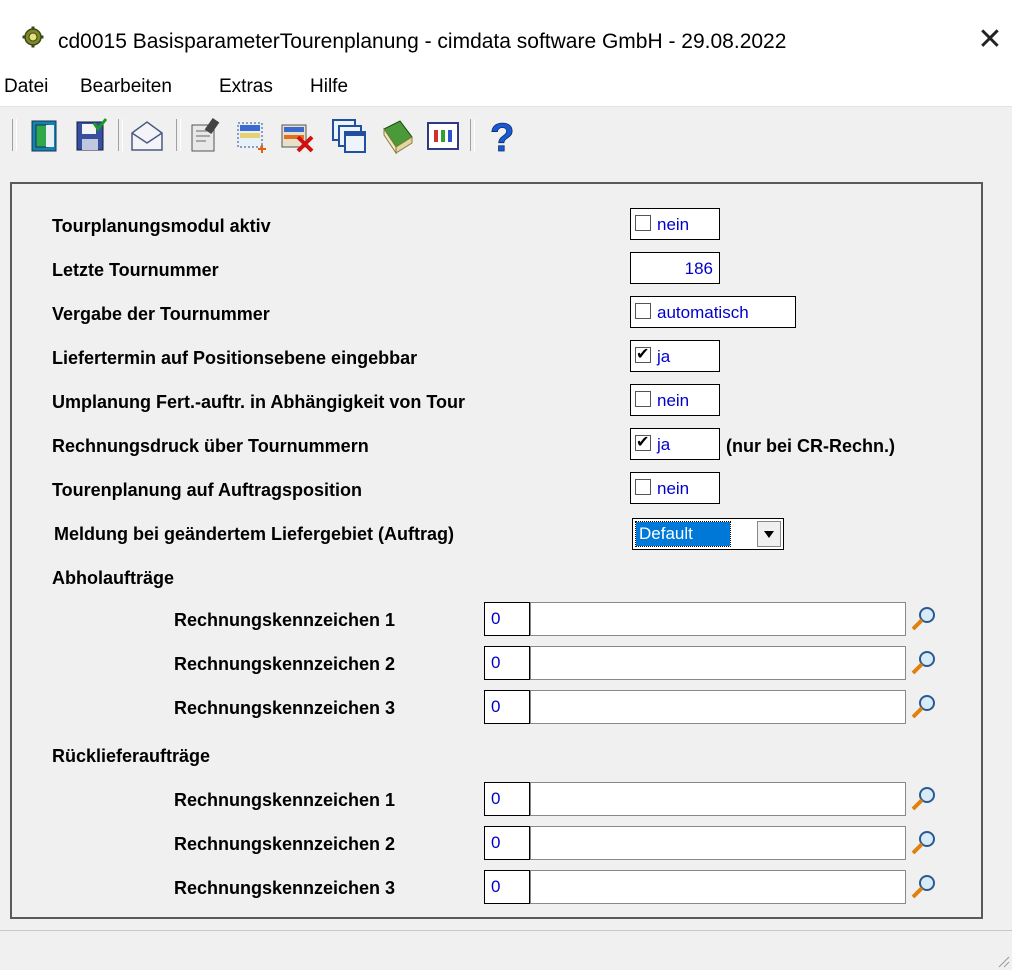  I want to click on mail-envelope-icon, so click(147, 136).